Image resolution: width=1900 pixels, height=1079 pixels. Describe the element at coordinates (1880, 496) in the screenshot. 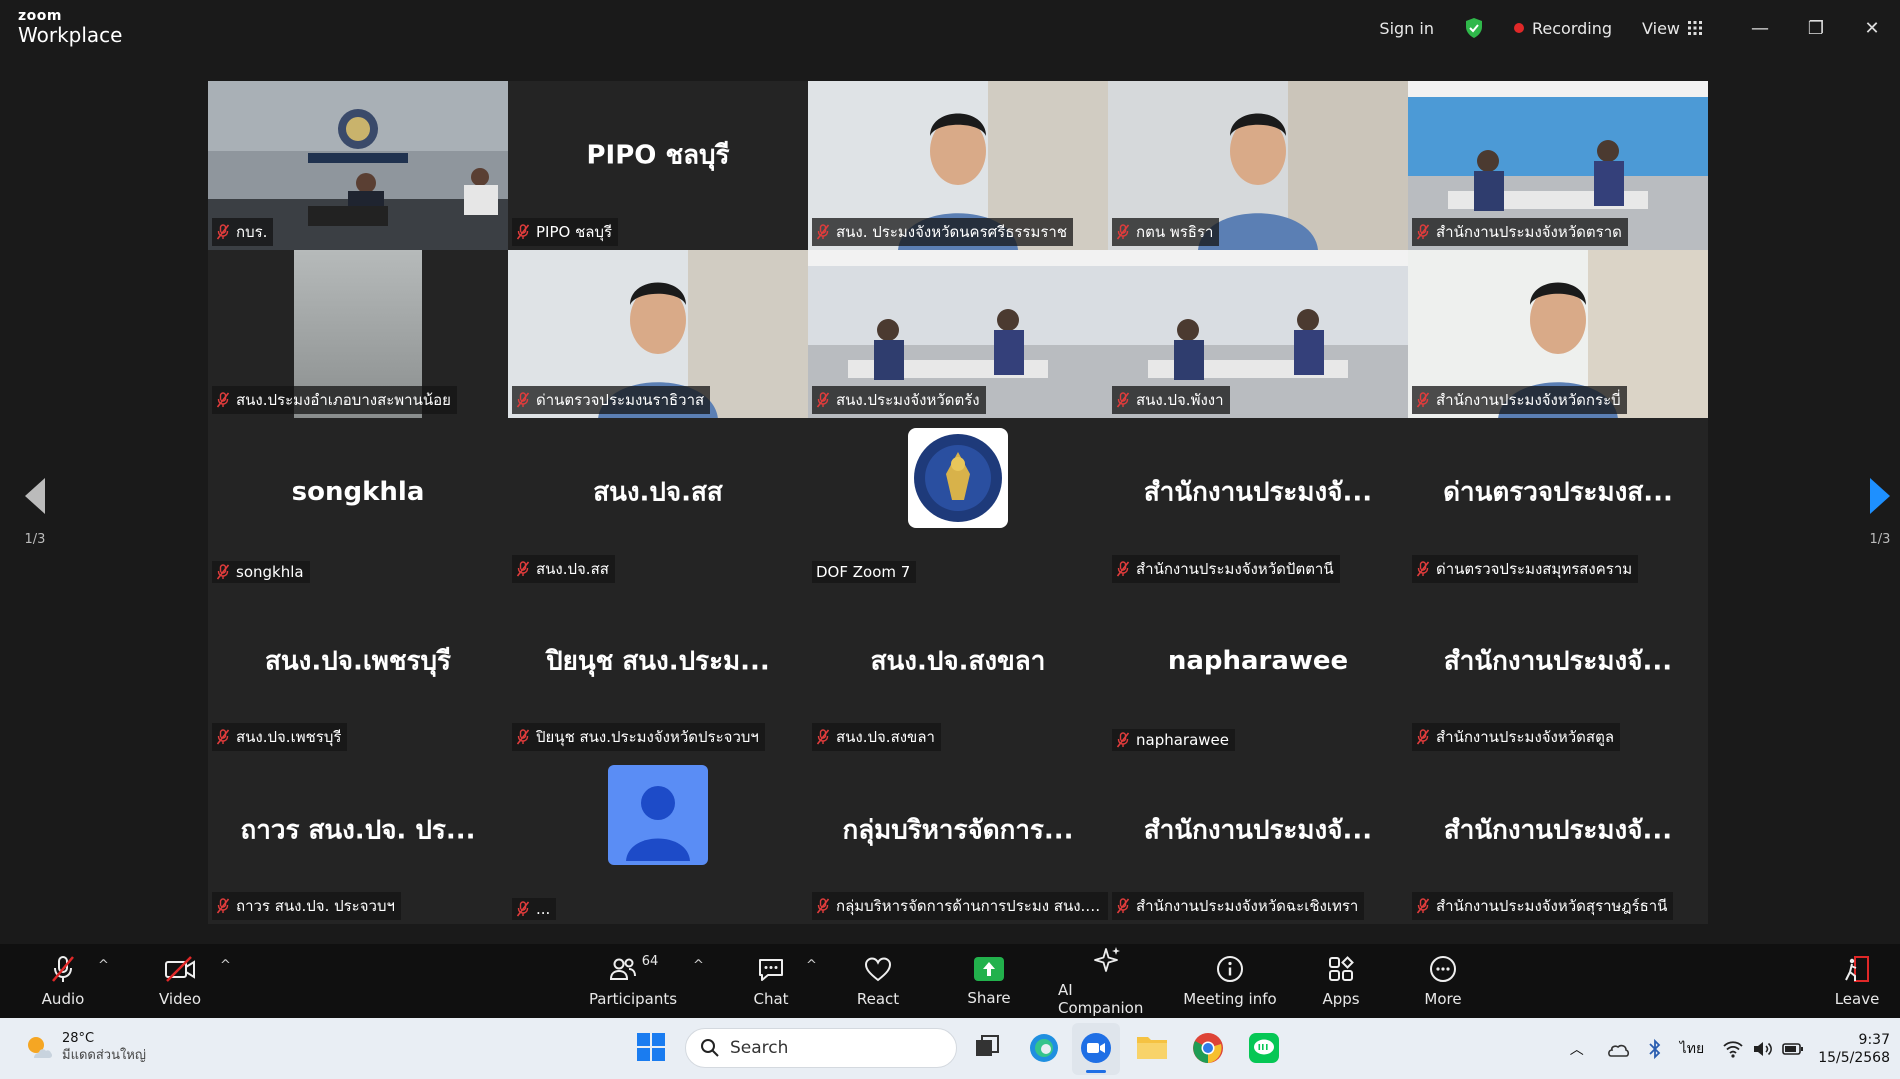

I see `right-arrow-icon` at that location.